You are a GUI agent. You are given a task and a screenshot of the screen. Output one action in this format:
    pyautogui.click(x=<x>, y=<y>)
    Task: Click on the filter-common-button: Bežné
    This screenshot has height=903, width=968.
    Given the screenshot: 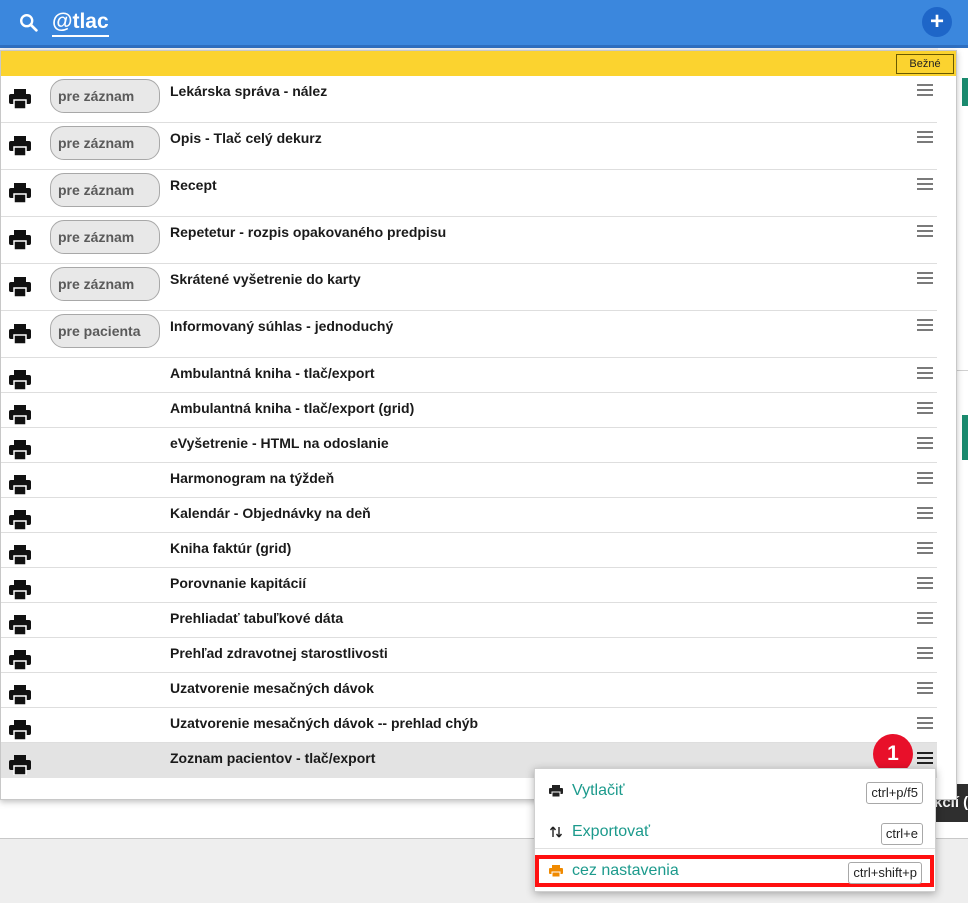 What is the action you would take?
    pyautogui.click(x=925, y=64)
    